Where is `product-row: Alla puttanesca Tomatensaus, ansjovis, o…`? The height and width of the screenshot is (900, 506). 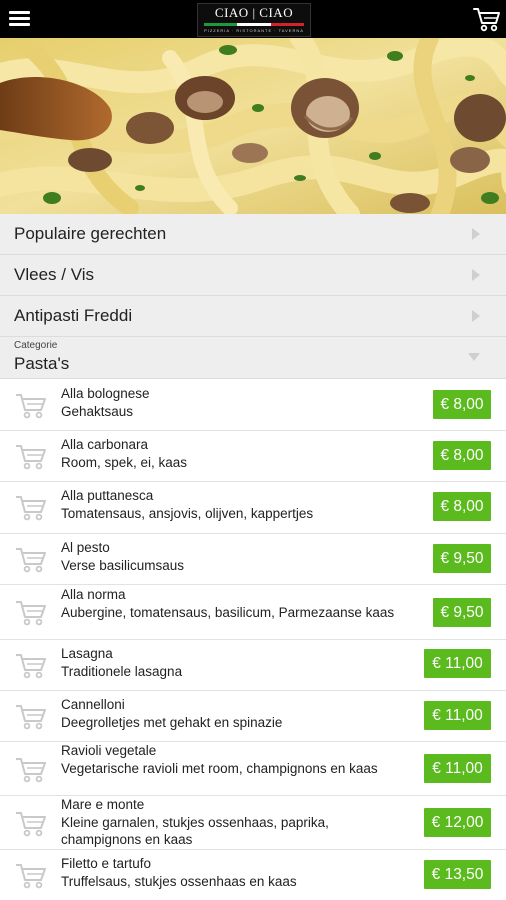
product-row: Alla puttanesca Tomatensaus, ansjovis, o… is located at coordinates (253, 508).